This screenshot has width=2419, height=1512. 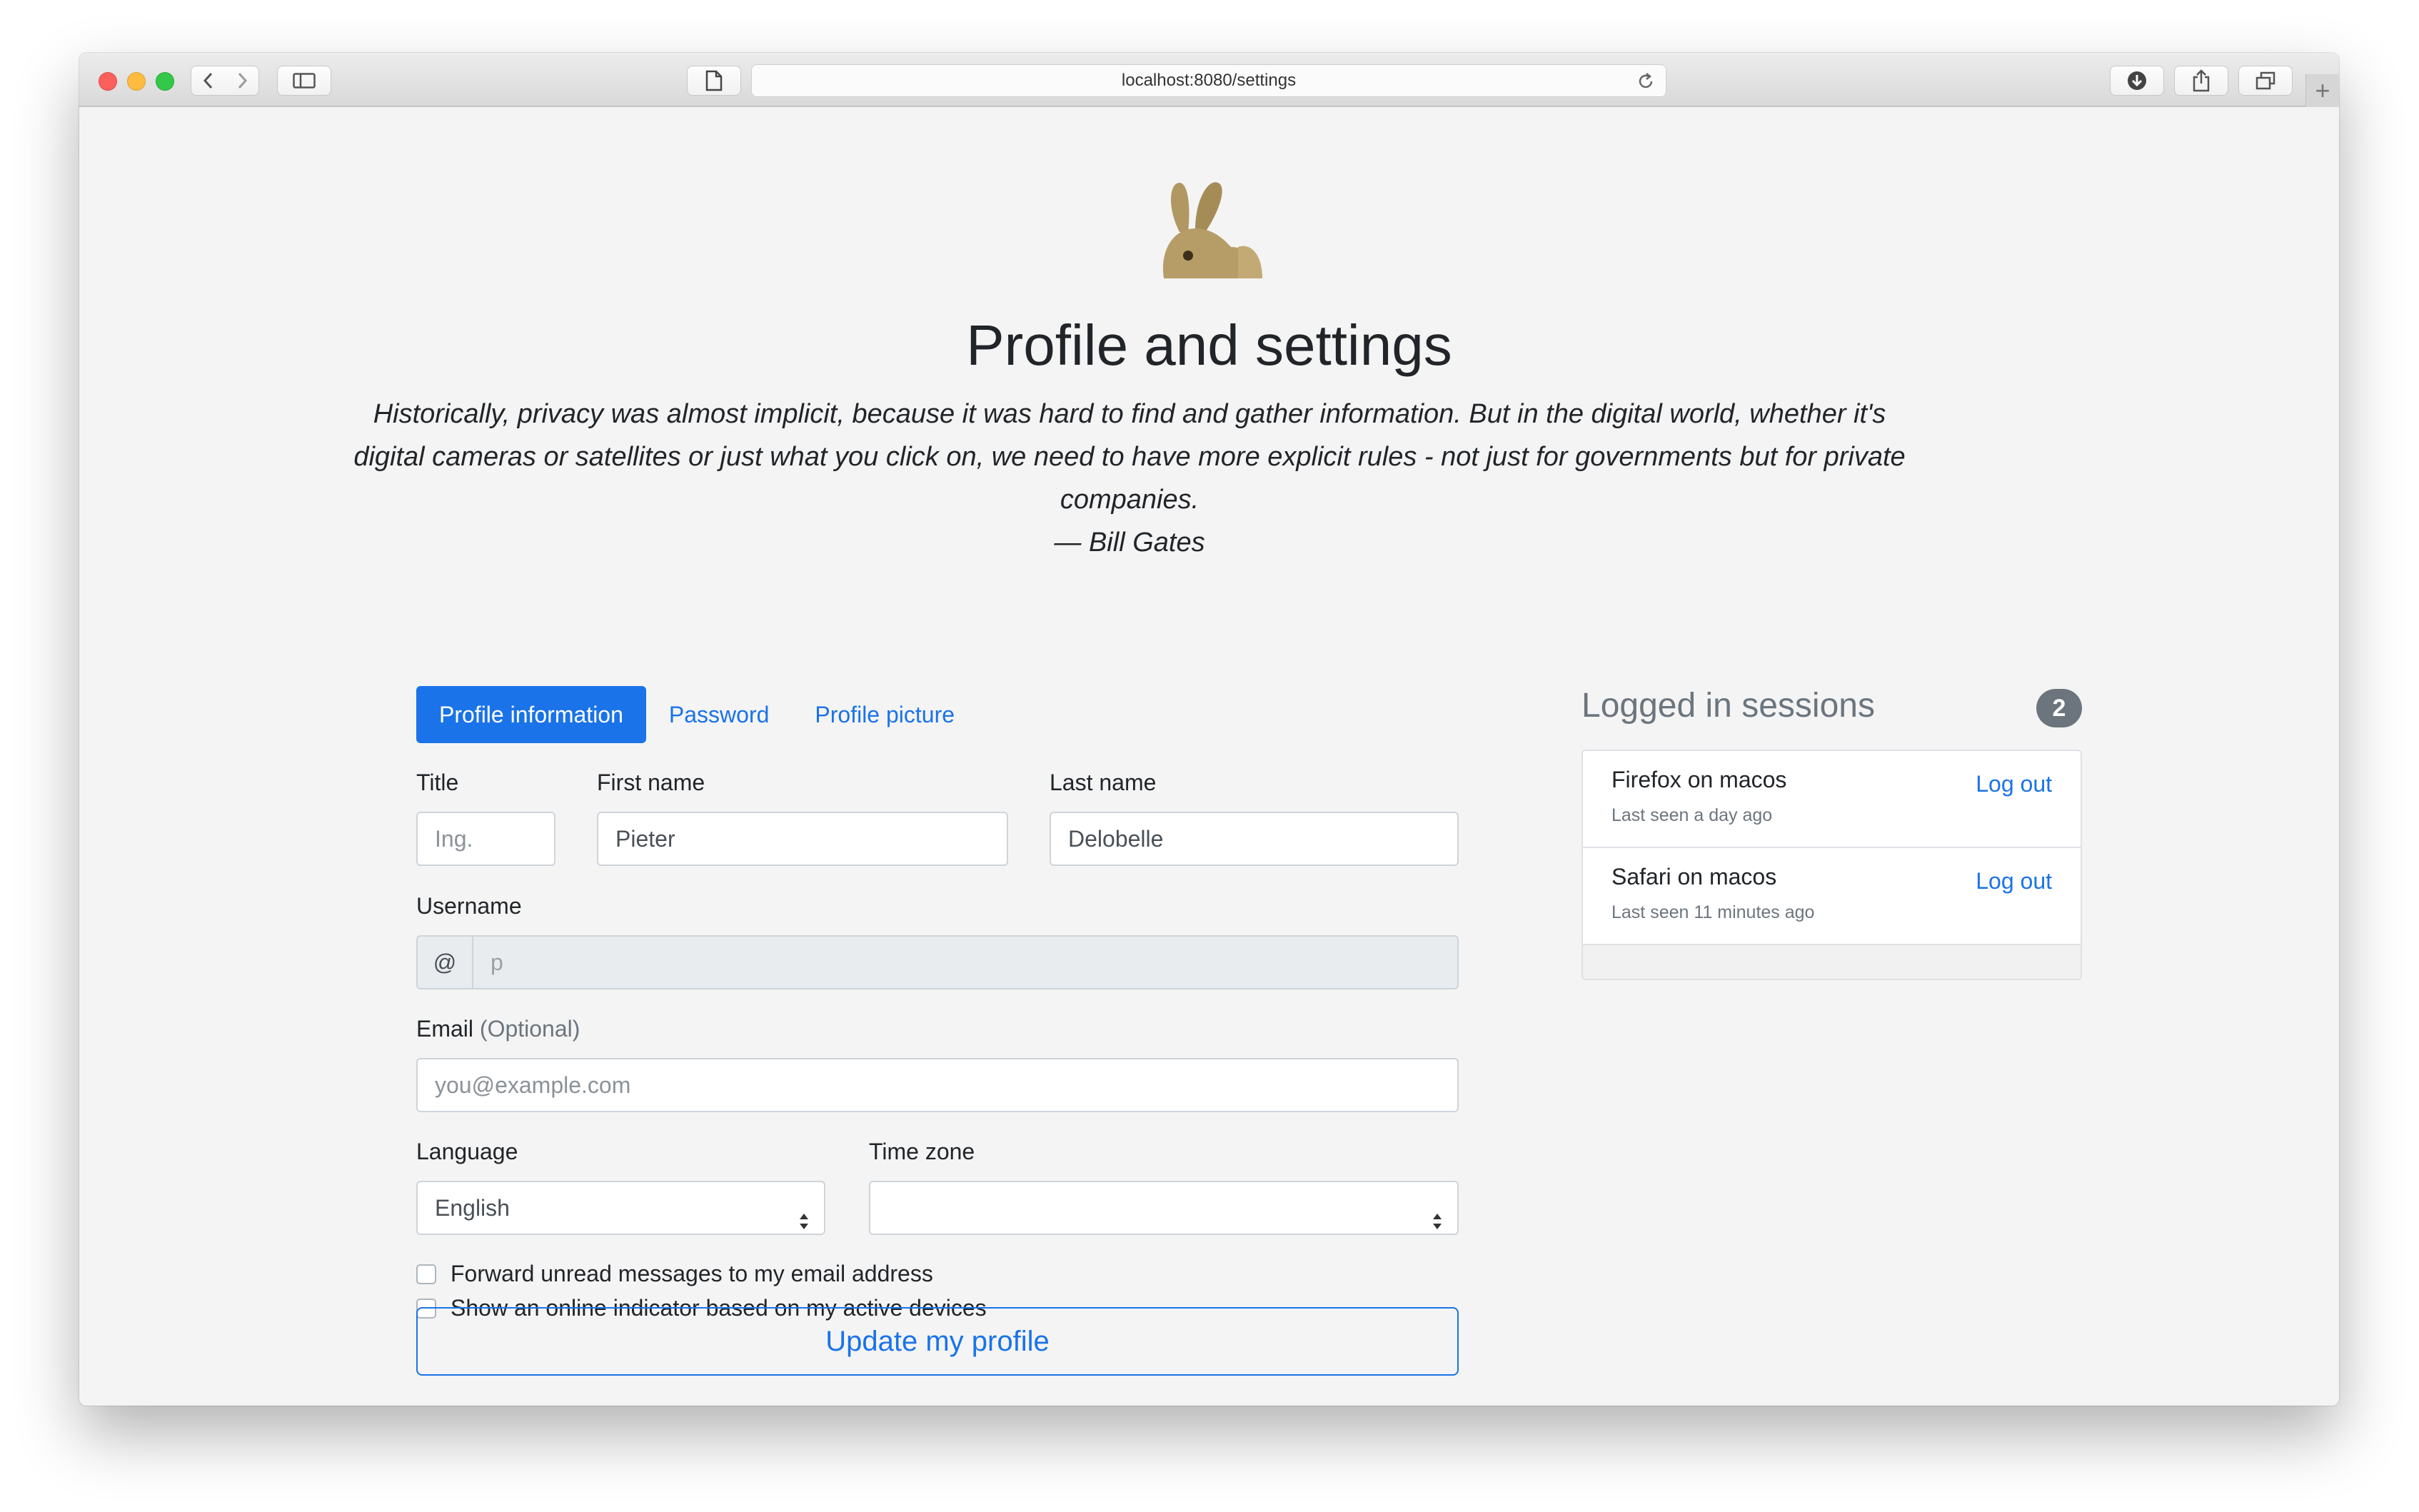 What do you see at coordinates (965, 962) in the screenshot?
I see `username-input: p` at bounding box center [965, 962].